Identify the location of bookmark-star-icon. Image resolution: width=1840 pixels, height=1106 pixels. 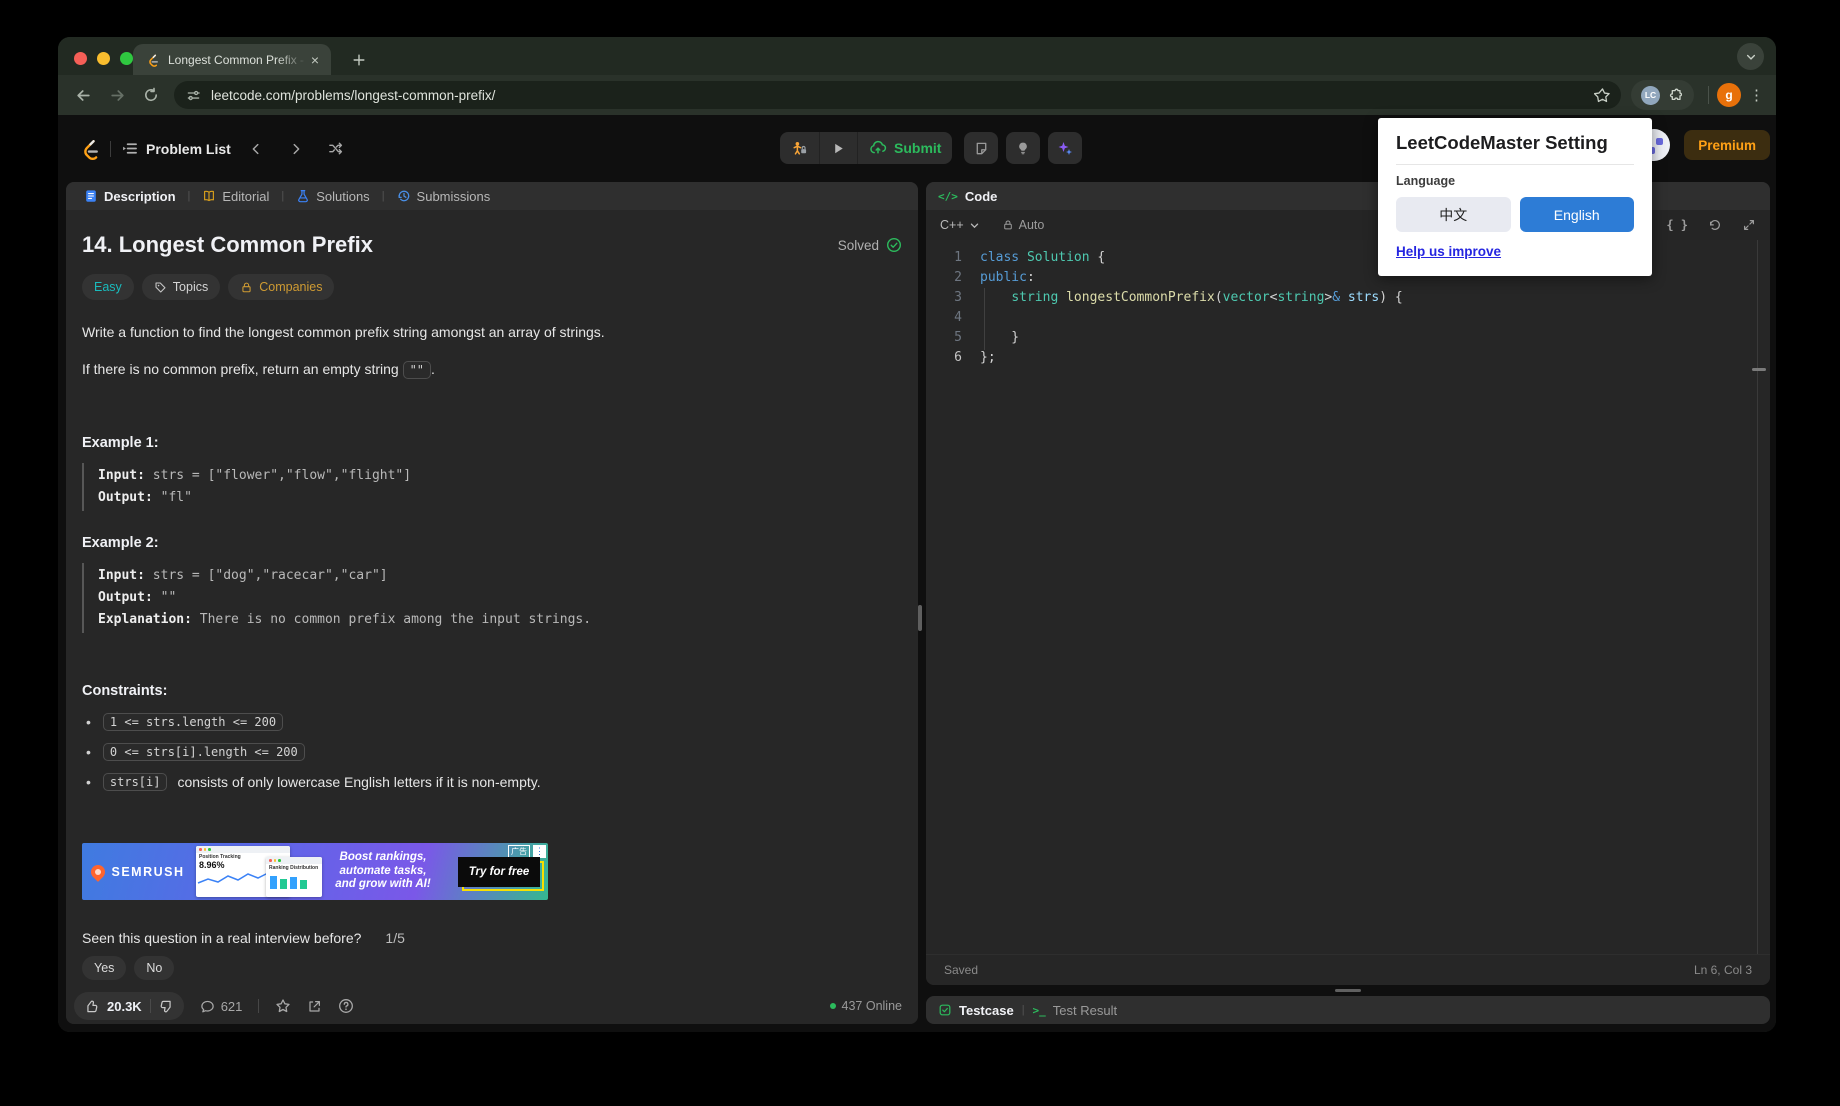
(1602, 95).